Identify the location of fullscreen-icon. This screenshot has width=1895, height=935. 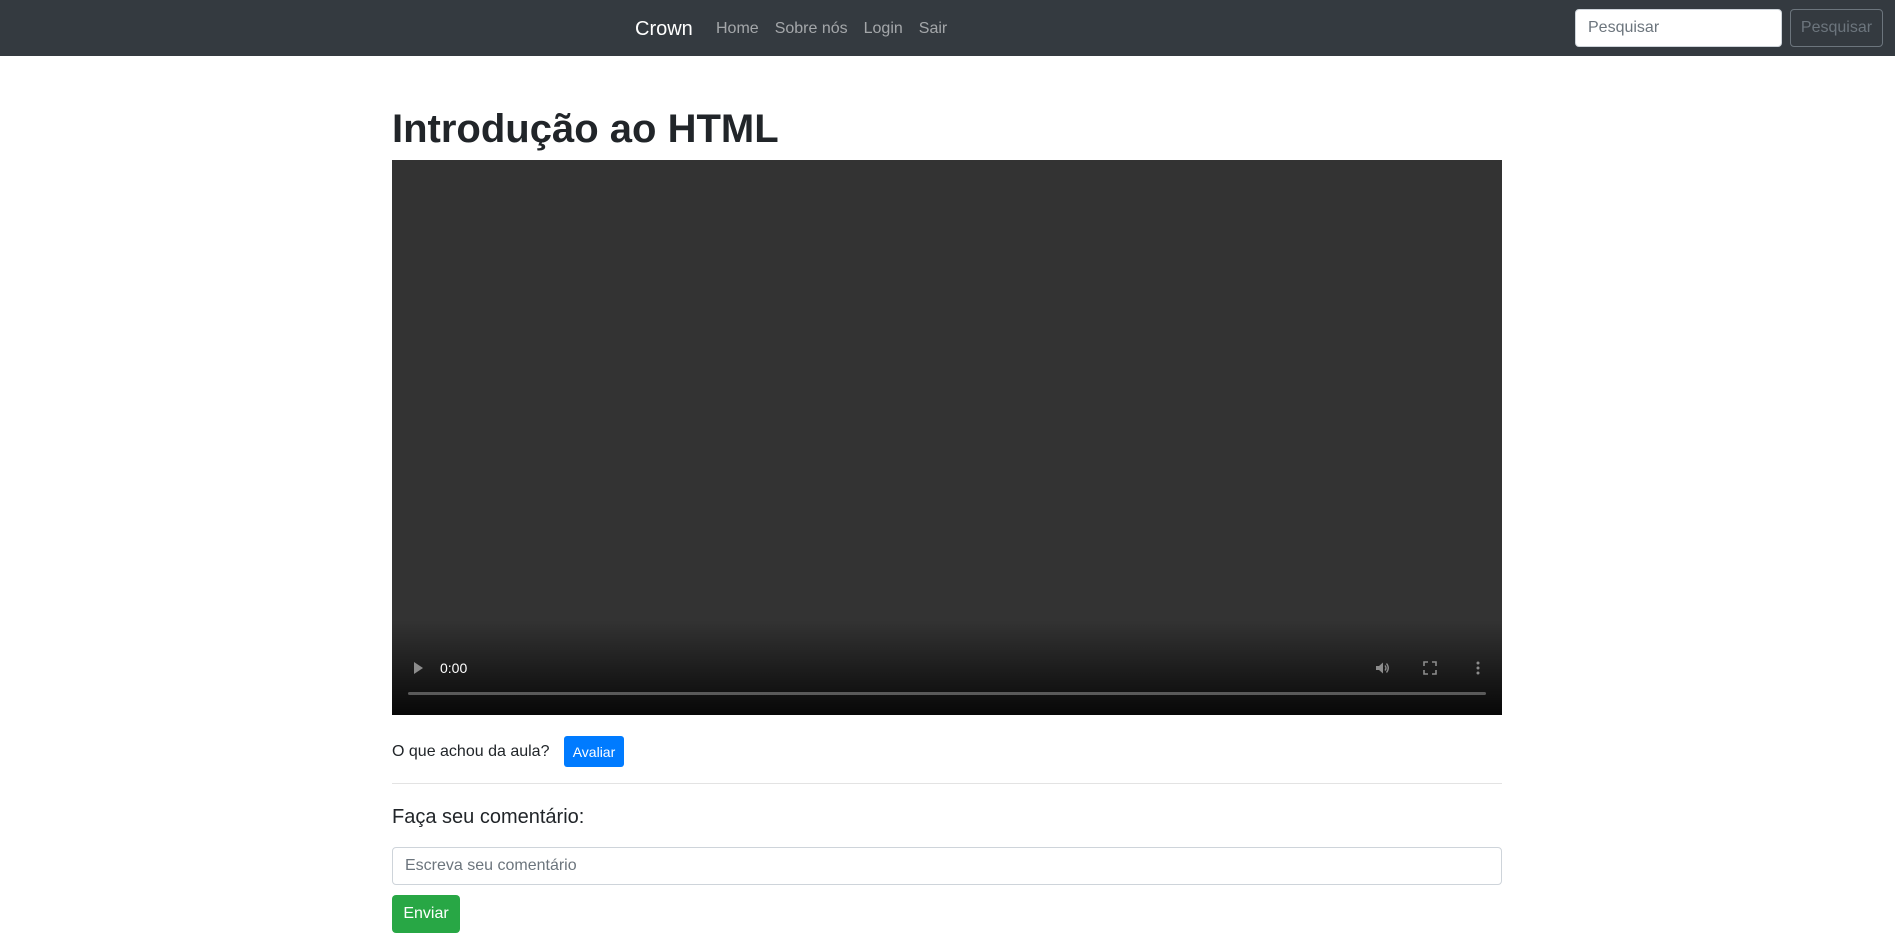
(1430, 668).